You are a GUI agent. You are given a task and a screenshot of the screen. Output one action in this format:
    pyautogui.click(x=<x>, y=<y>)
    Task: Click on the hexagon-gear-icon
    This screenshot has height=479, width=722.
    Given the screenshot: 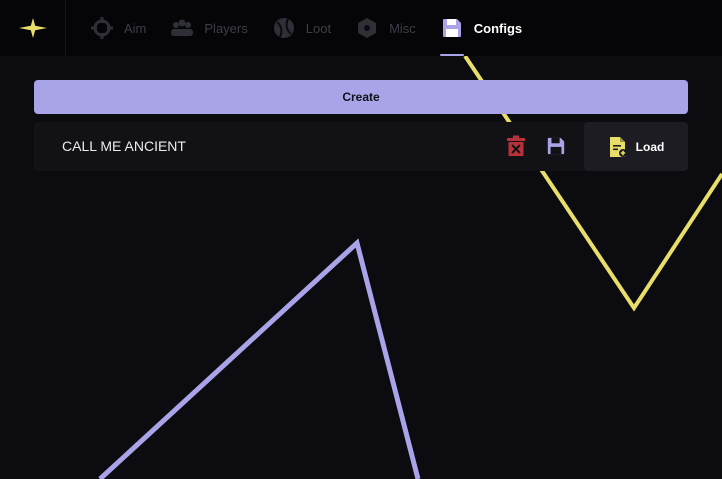 What is the action you would take?
    pyautogui.click(x=367, y=28)
    